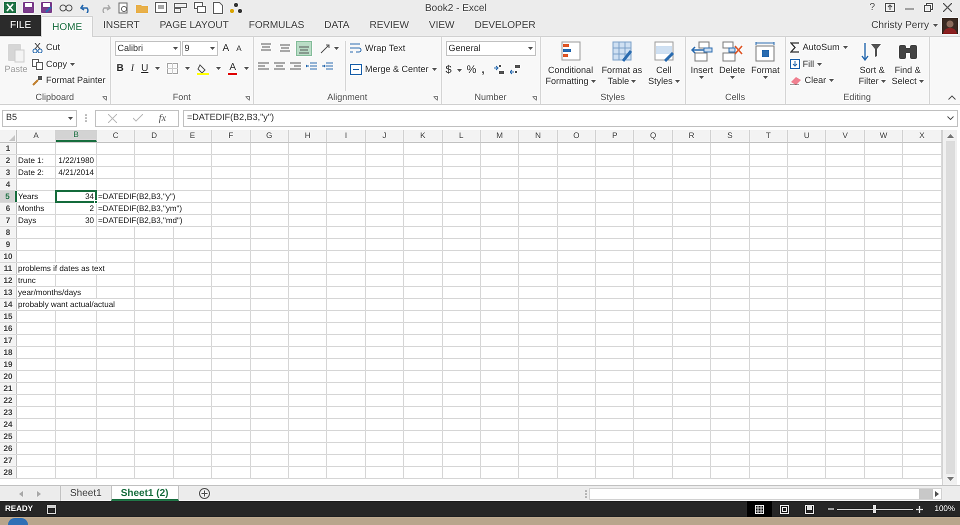 Image resolution: width=960 pixels, height=525 pixels. Describe the element at coordinates (389, 25) in the screenshot. I see `ribbon-tab: REVIEW` at that location.